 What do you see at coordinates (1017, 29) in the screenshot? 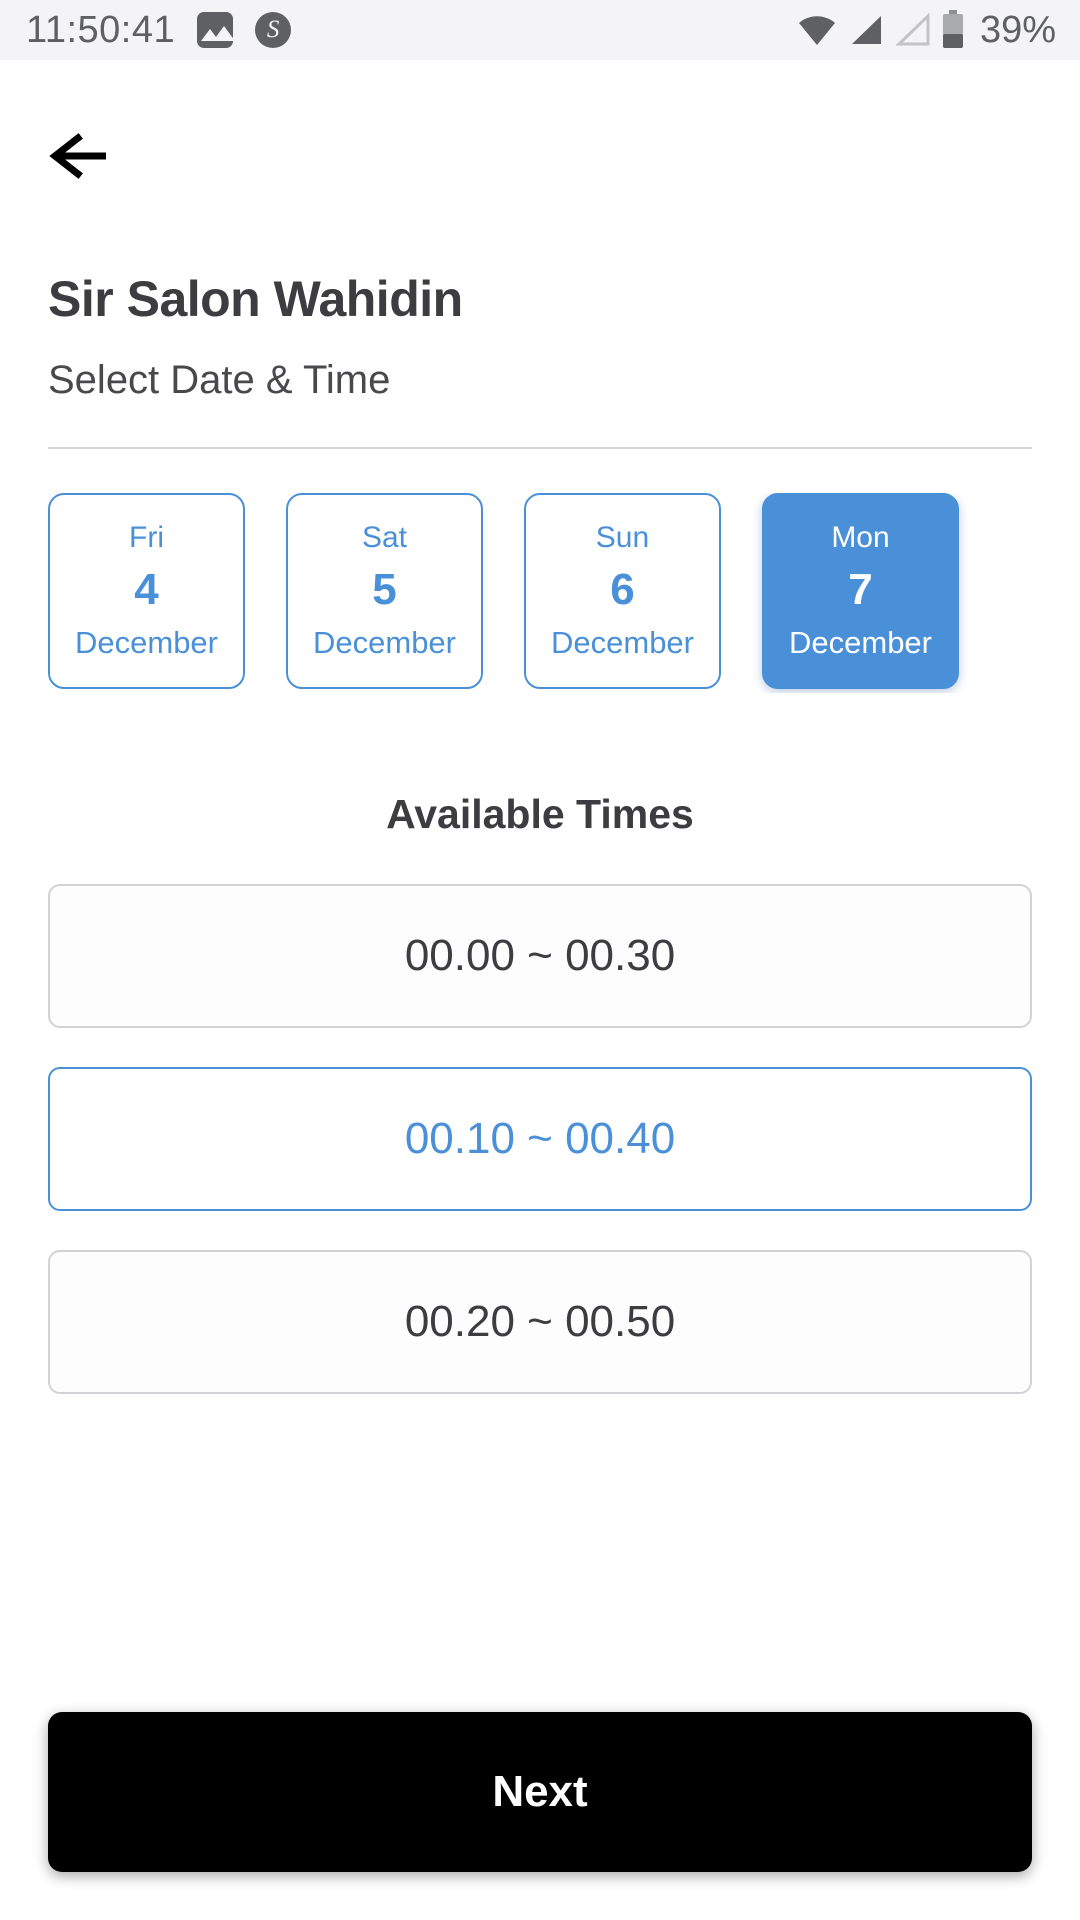
I see `battery-percent-label: 39%` at bounding box center [1017, 29].